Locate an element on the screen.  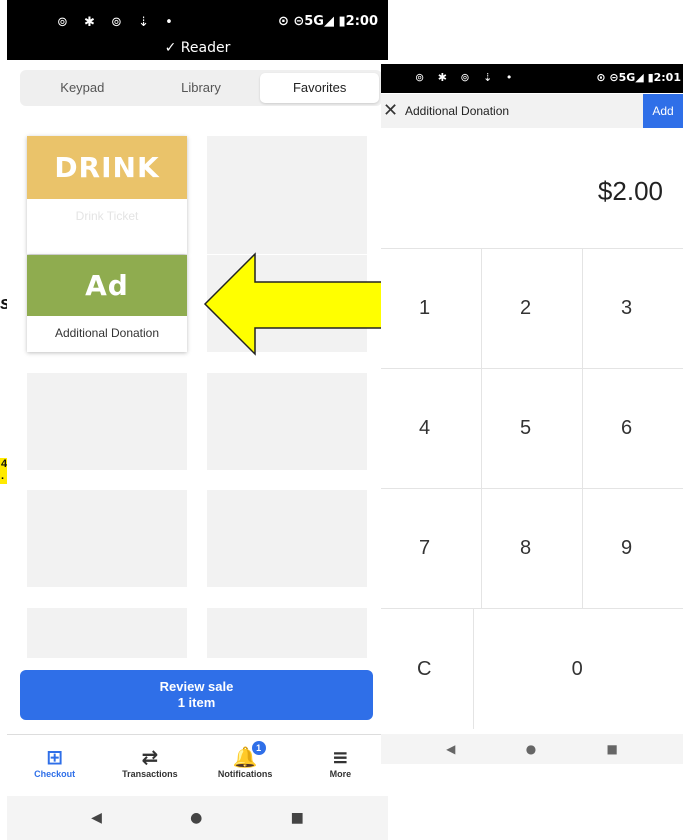
key-5: 5 is located at coordinates (532, 429).